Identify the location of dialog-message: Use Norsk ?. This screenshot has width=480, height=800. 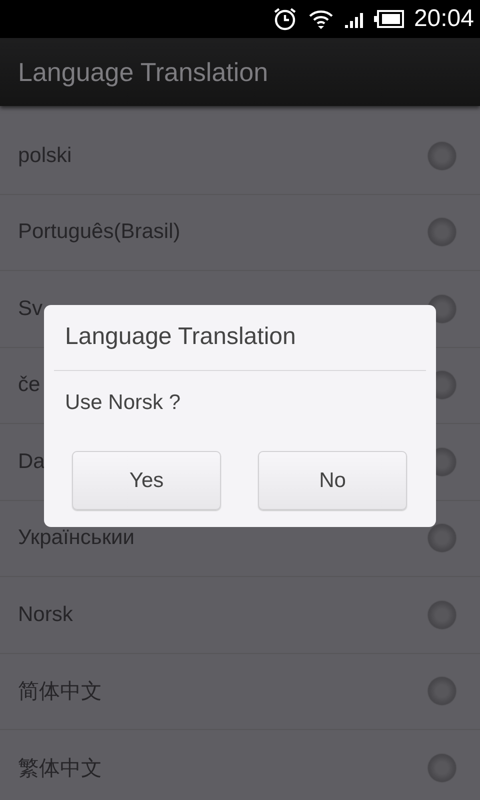
(123, 402).